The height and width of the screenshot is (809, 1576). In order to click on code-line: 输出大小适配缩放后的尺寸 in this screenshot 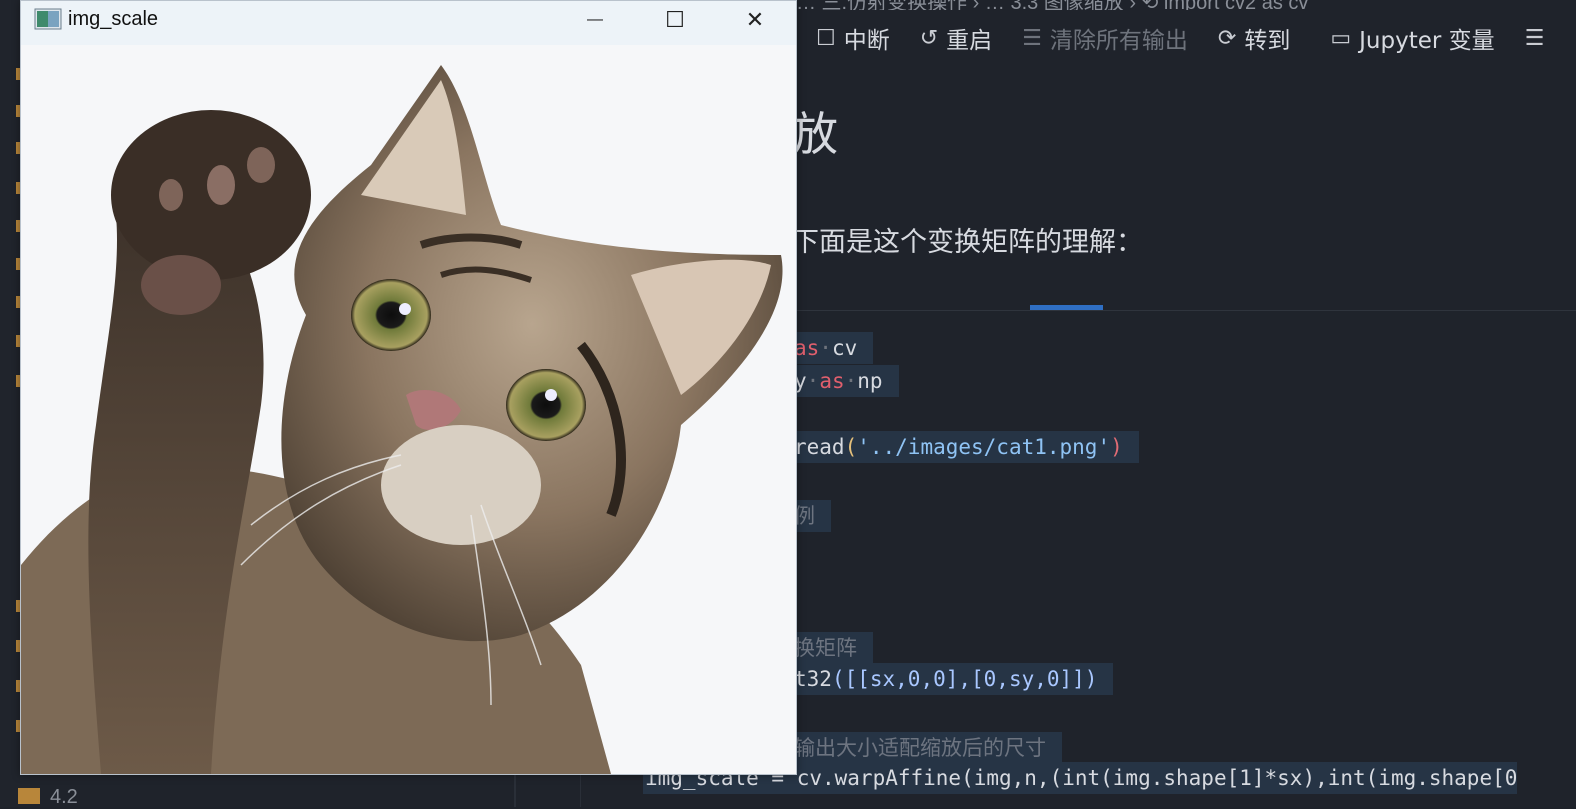, I will do `click(927, 748)`.